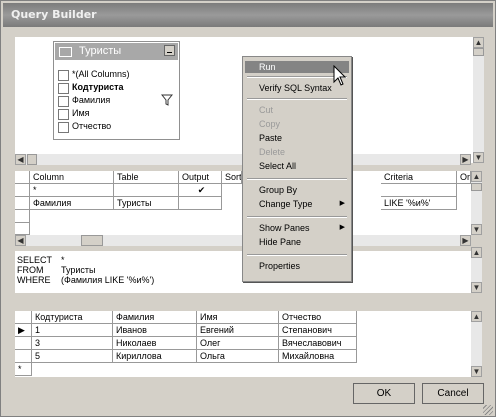 Image resolution: width=496 pixels, height=417 pixels. I want to click on result-cell: Ольга, so click(238, 356).